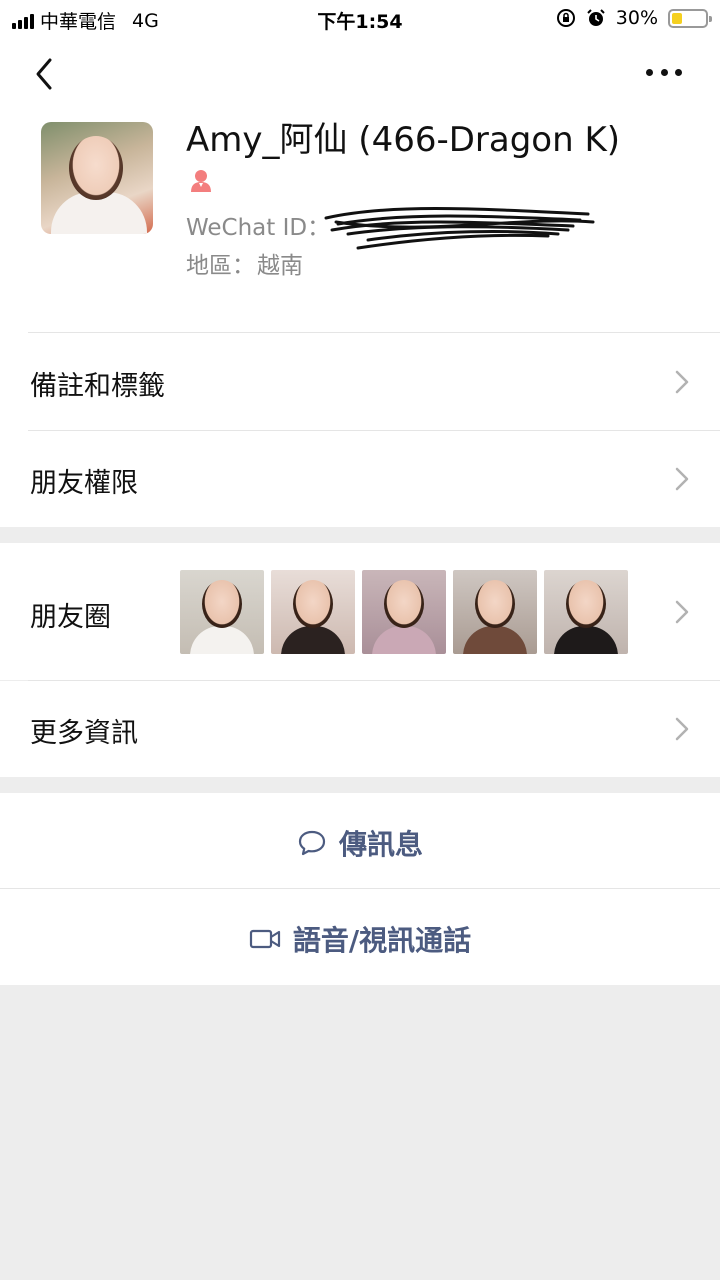 The height and width of the screenshot is (1280, 720). Describe the element at coordinates (690, 18) in the screenshot. I see `battery-icon` at that location.